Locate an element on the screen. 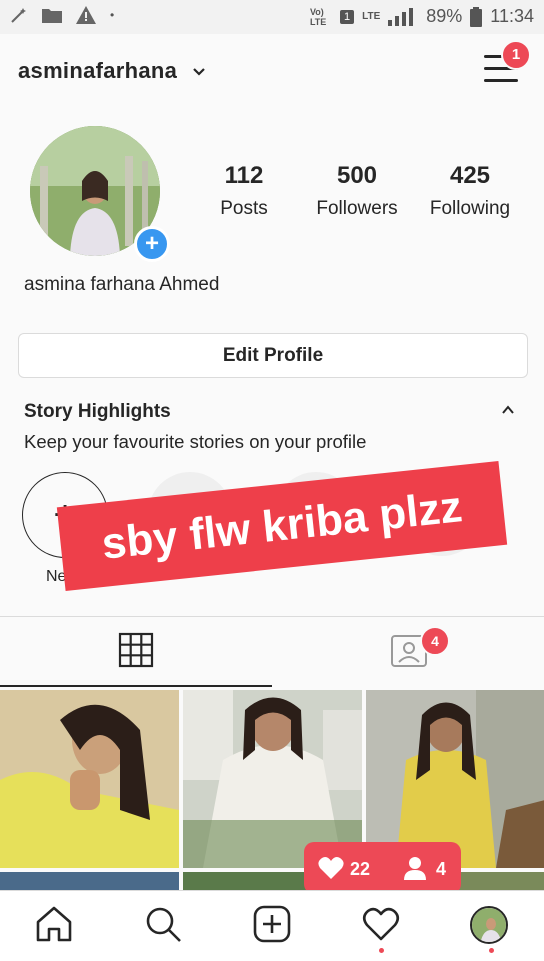 This screenshot has height=961, width=544. followers-count: 500 is located at coordinates (357, 175).